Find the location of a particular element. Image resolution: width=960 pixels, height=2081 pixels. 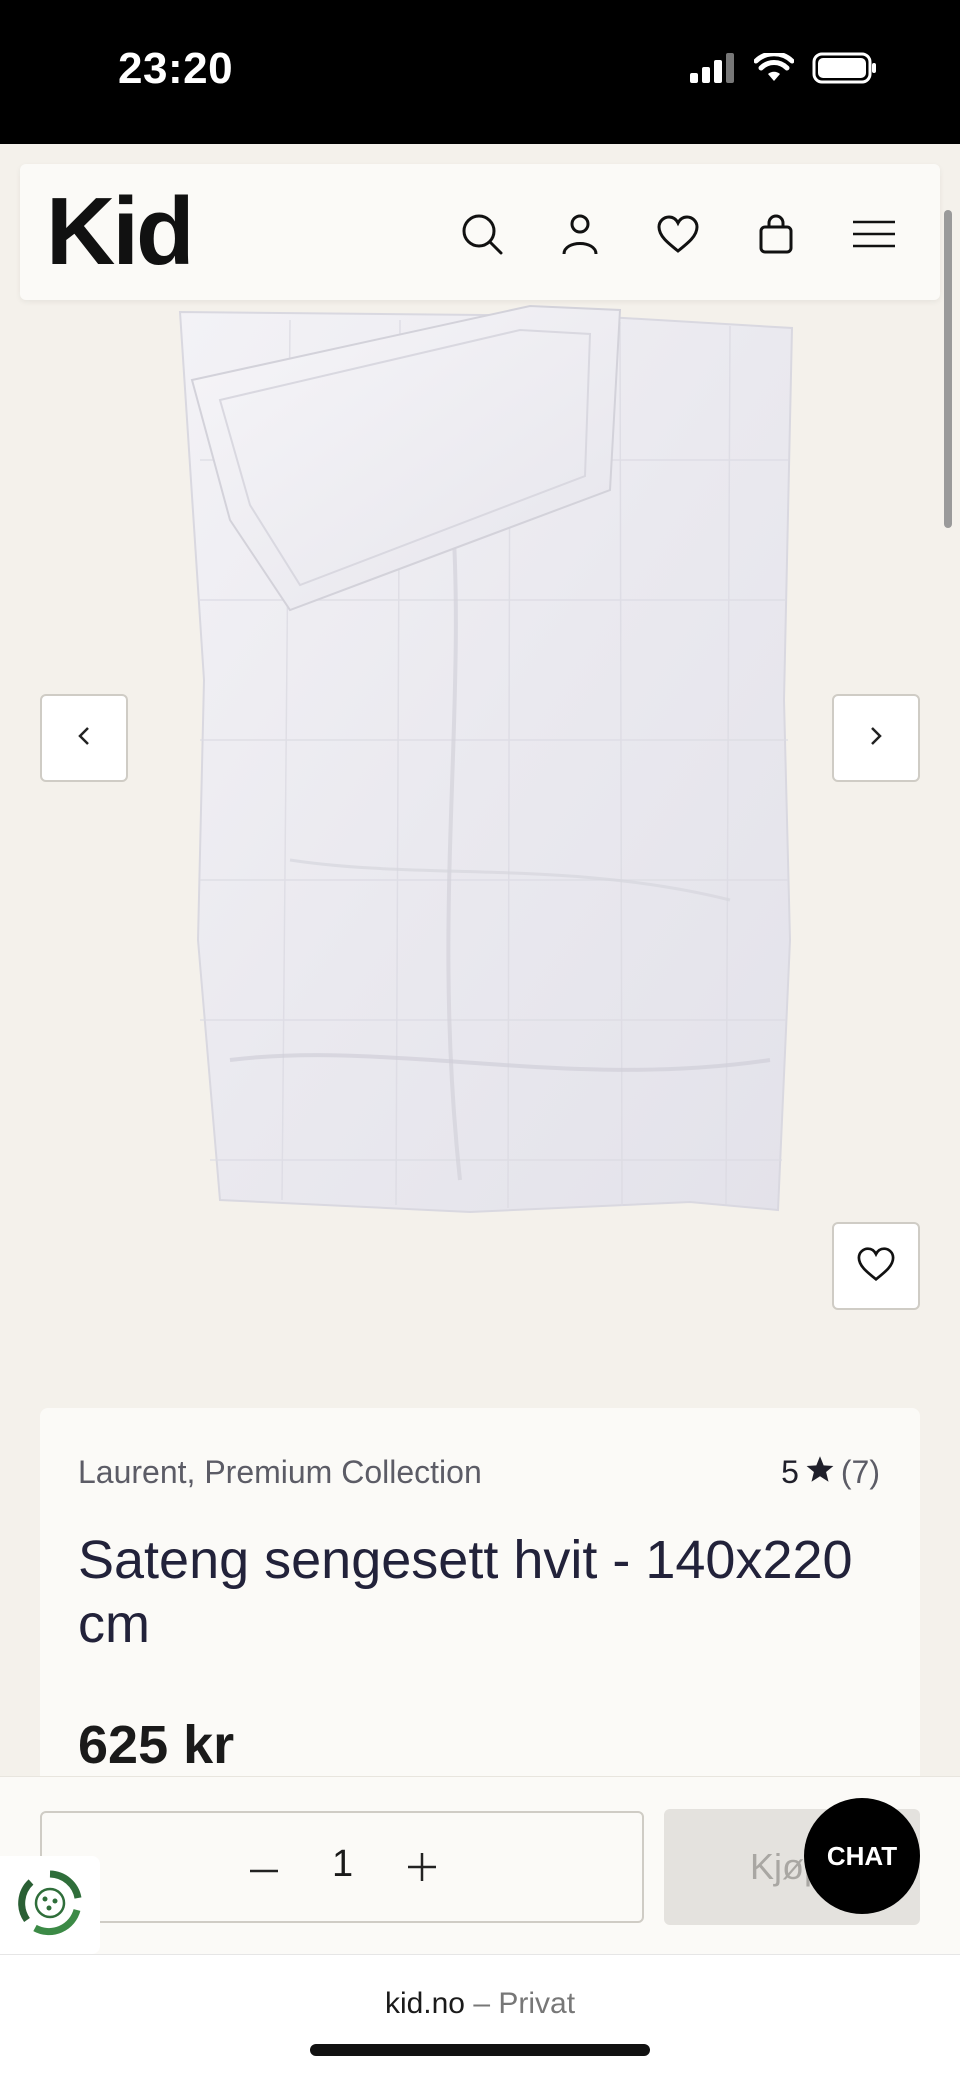

quantity-decrease-button is located at coordinates (264, 1869).